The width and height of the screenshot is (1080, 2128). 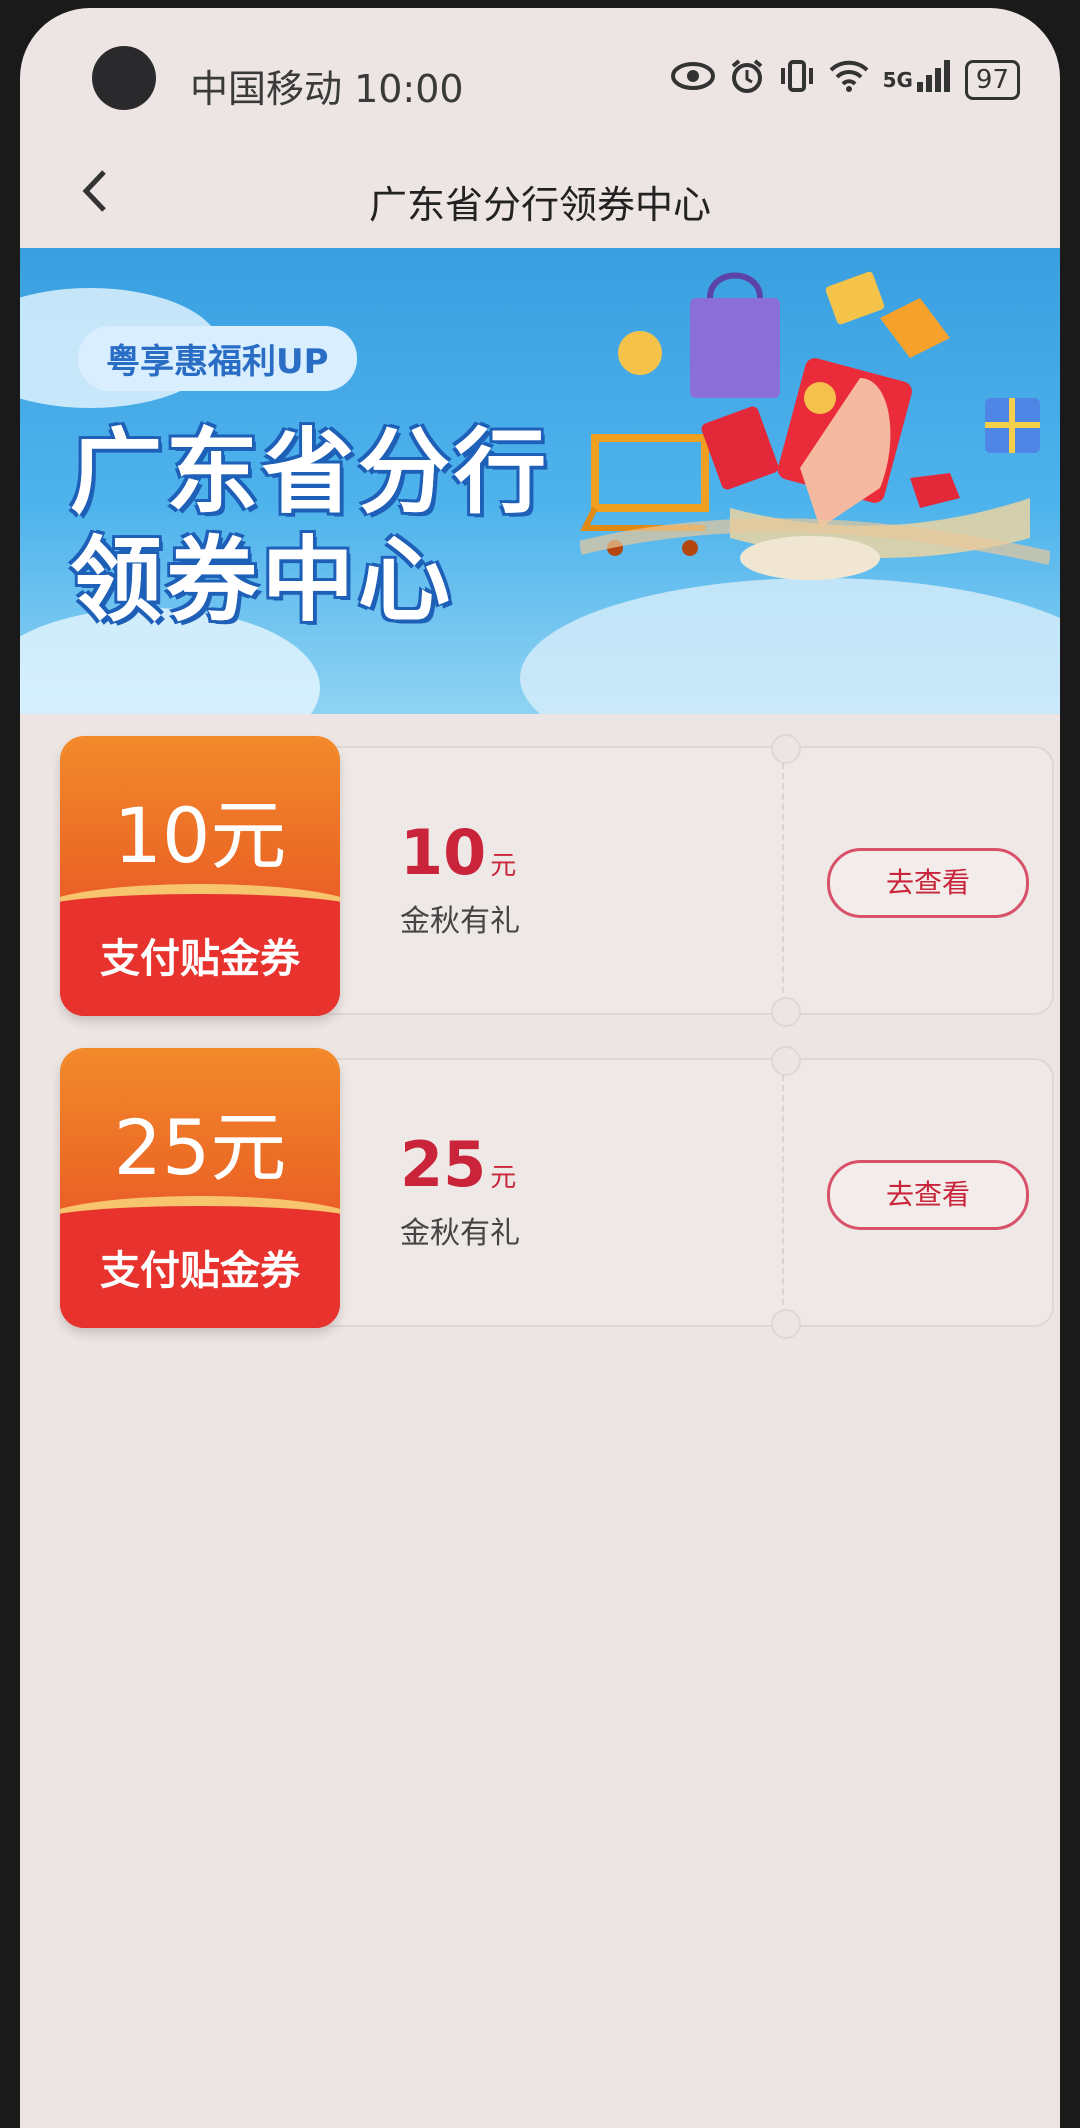 I want to click on banner-tag: 粤享惠福利UP, so click(x=217, y=358).